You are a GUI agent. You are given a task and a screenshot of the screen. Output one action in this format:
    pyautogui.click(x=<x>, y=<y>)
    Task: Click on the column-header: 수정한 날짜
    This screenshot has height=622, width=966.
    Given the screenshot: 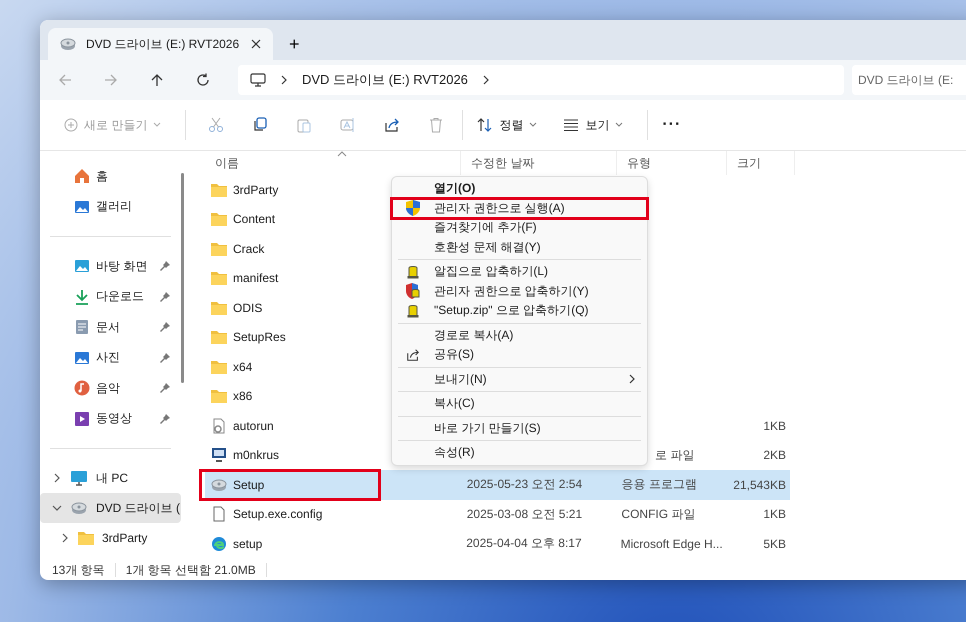 What is the action you would take?
    pyautogui.click(x=539, y=163)
    